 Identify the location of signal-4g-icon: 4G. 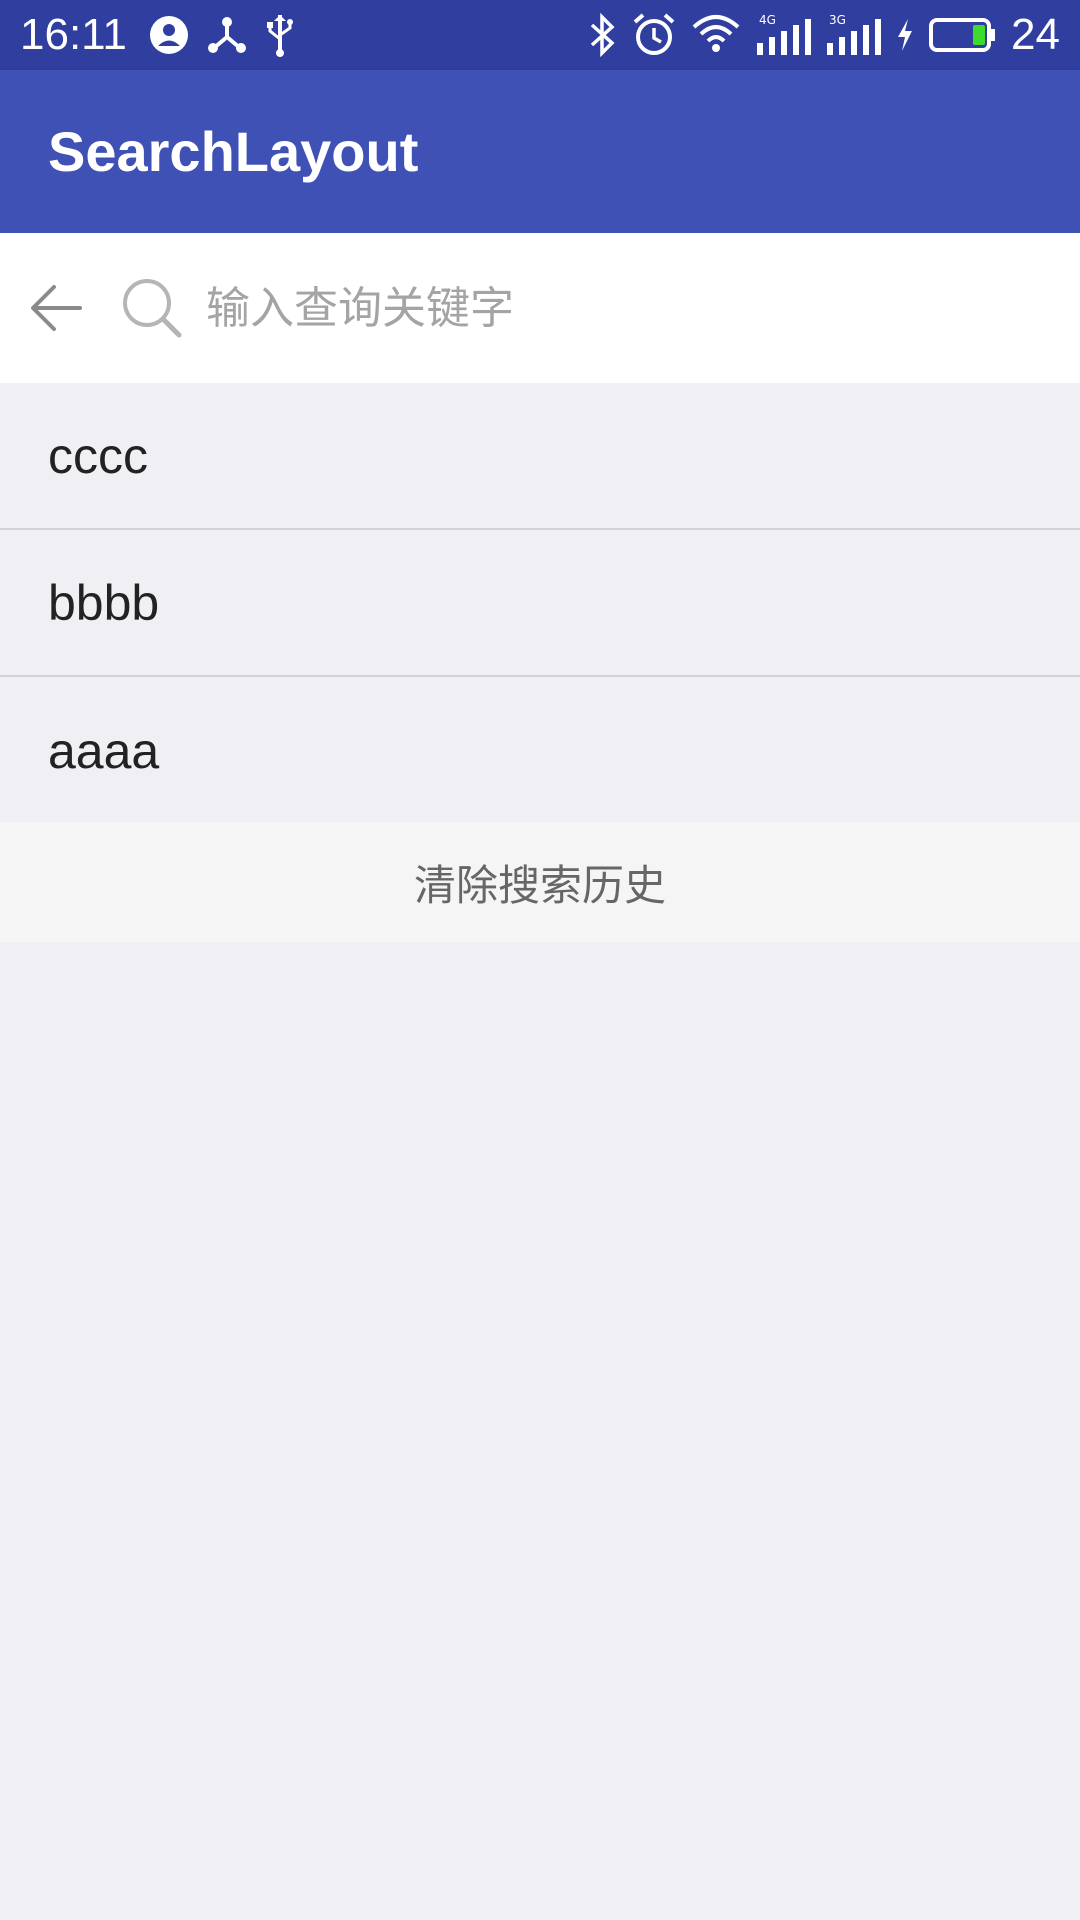
(783, 35).